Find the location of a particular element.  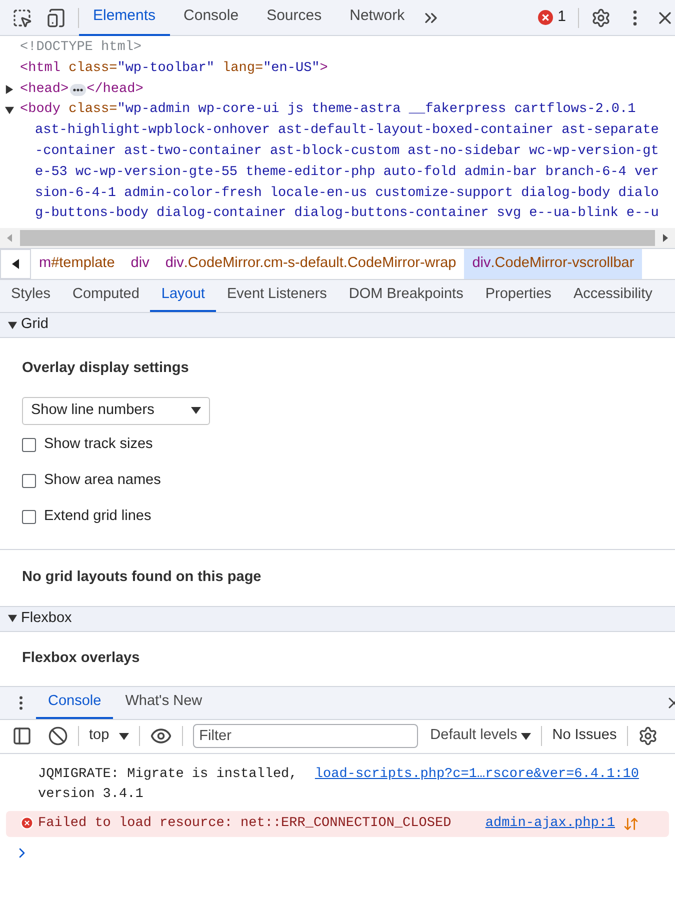

device-toolbar-icon is located at coordinates (56, 18).